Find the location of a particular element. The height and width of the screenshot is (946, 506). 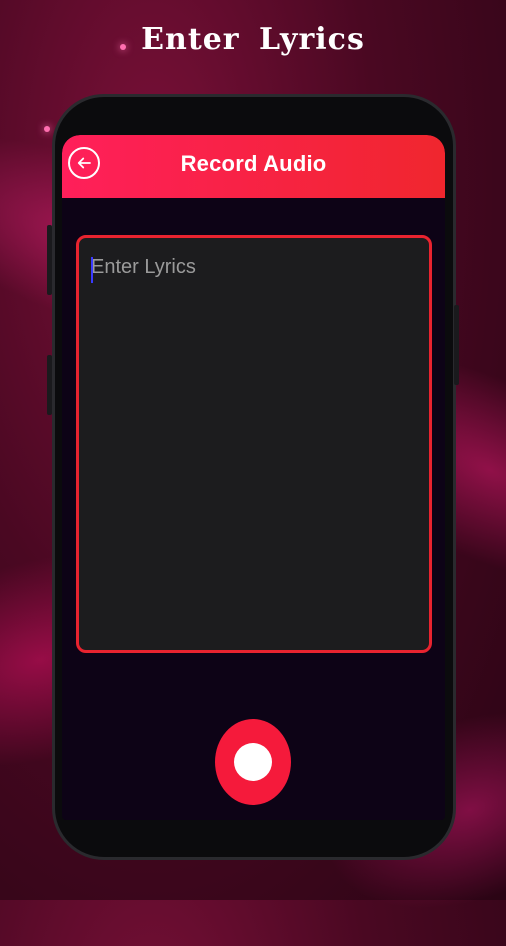

page-title: Record Audio is located at coordinates (253, 163).